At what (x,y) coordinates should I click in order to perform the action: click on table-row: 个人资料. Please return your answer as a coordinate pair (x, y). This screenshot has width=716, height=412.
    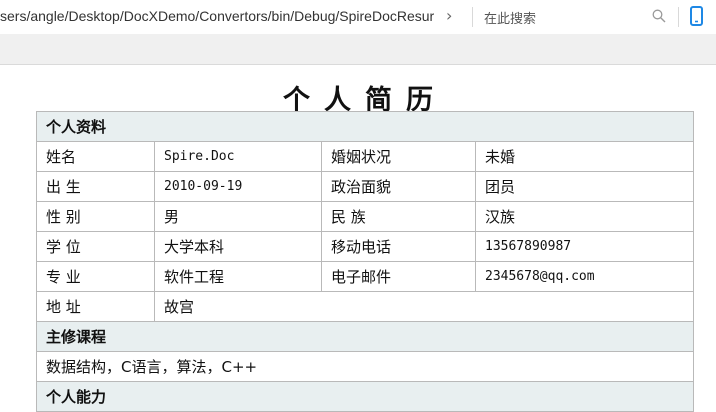
    Looking at the image, I should click on (365, 126).